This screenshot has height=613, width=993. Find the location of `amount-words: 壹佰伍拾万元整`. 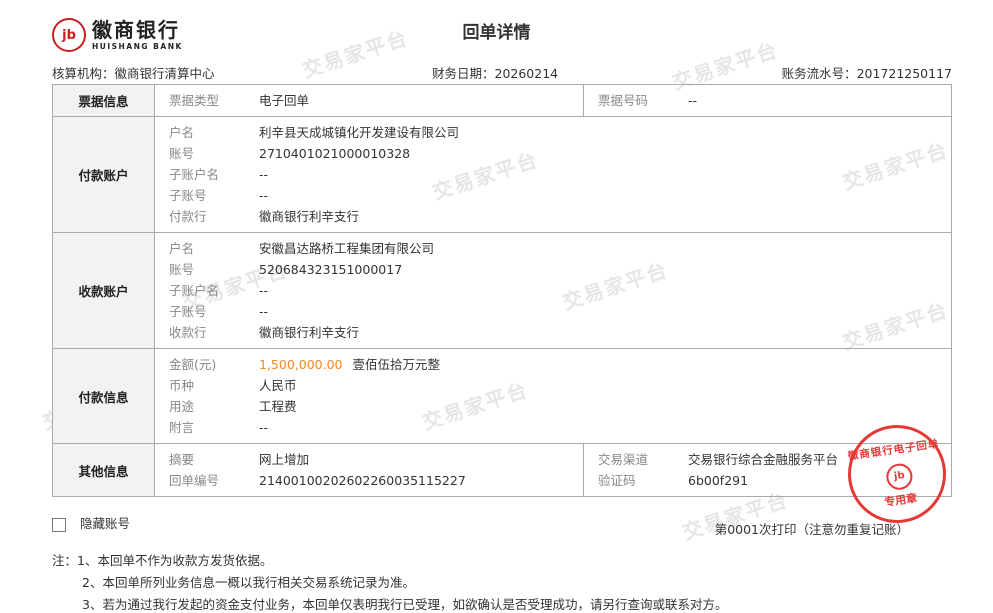

amount-words: 壹佰伍拾万元整 is located at coordinates (396, 364).